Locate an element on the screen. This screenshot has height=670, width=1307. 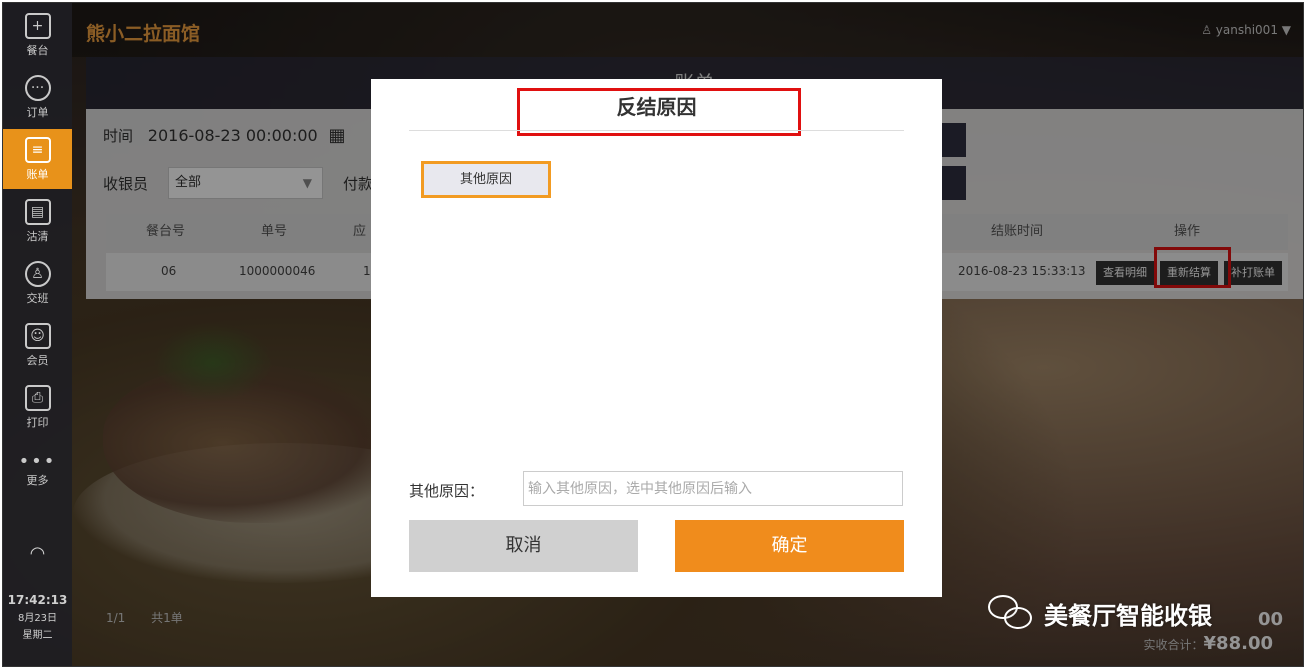
wifi-icon: ◠ is located at coordinates (37, 553).